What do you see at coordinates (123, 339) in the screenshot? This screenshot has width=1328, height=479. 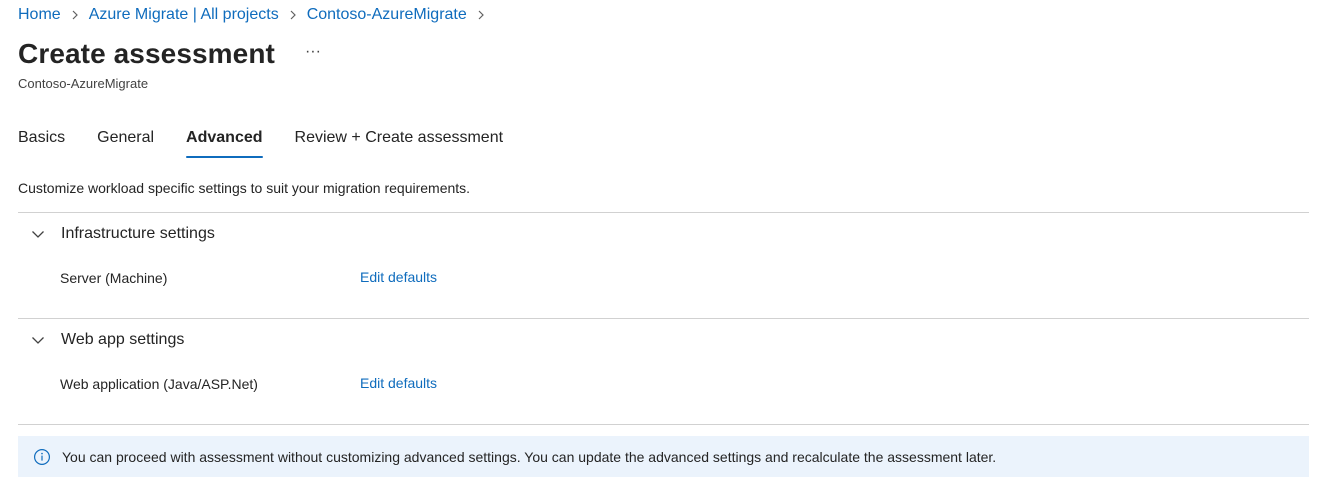 I see `section-title: Web app settings` at bounding box center [123, 339].